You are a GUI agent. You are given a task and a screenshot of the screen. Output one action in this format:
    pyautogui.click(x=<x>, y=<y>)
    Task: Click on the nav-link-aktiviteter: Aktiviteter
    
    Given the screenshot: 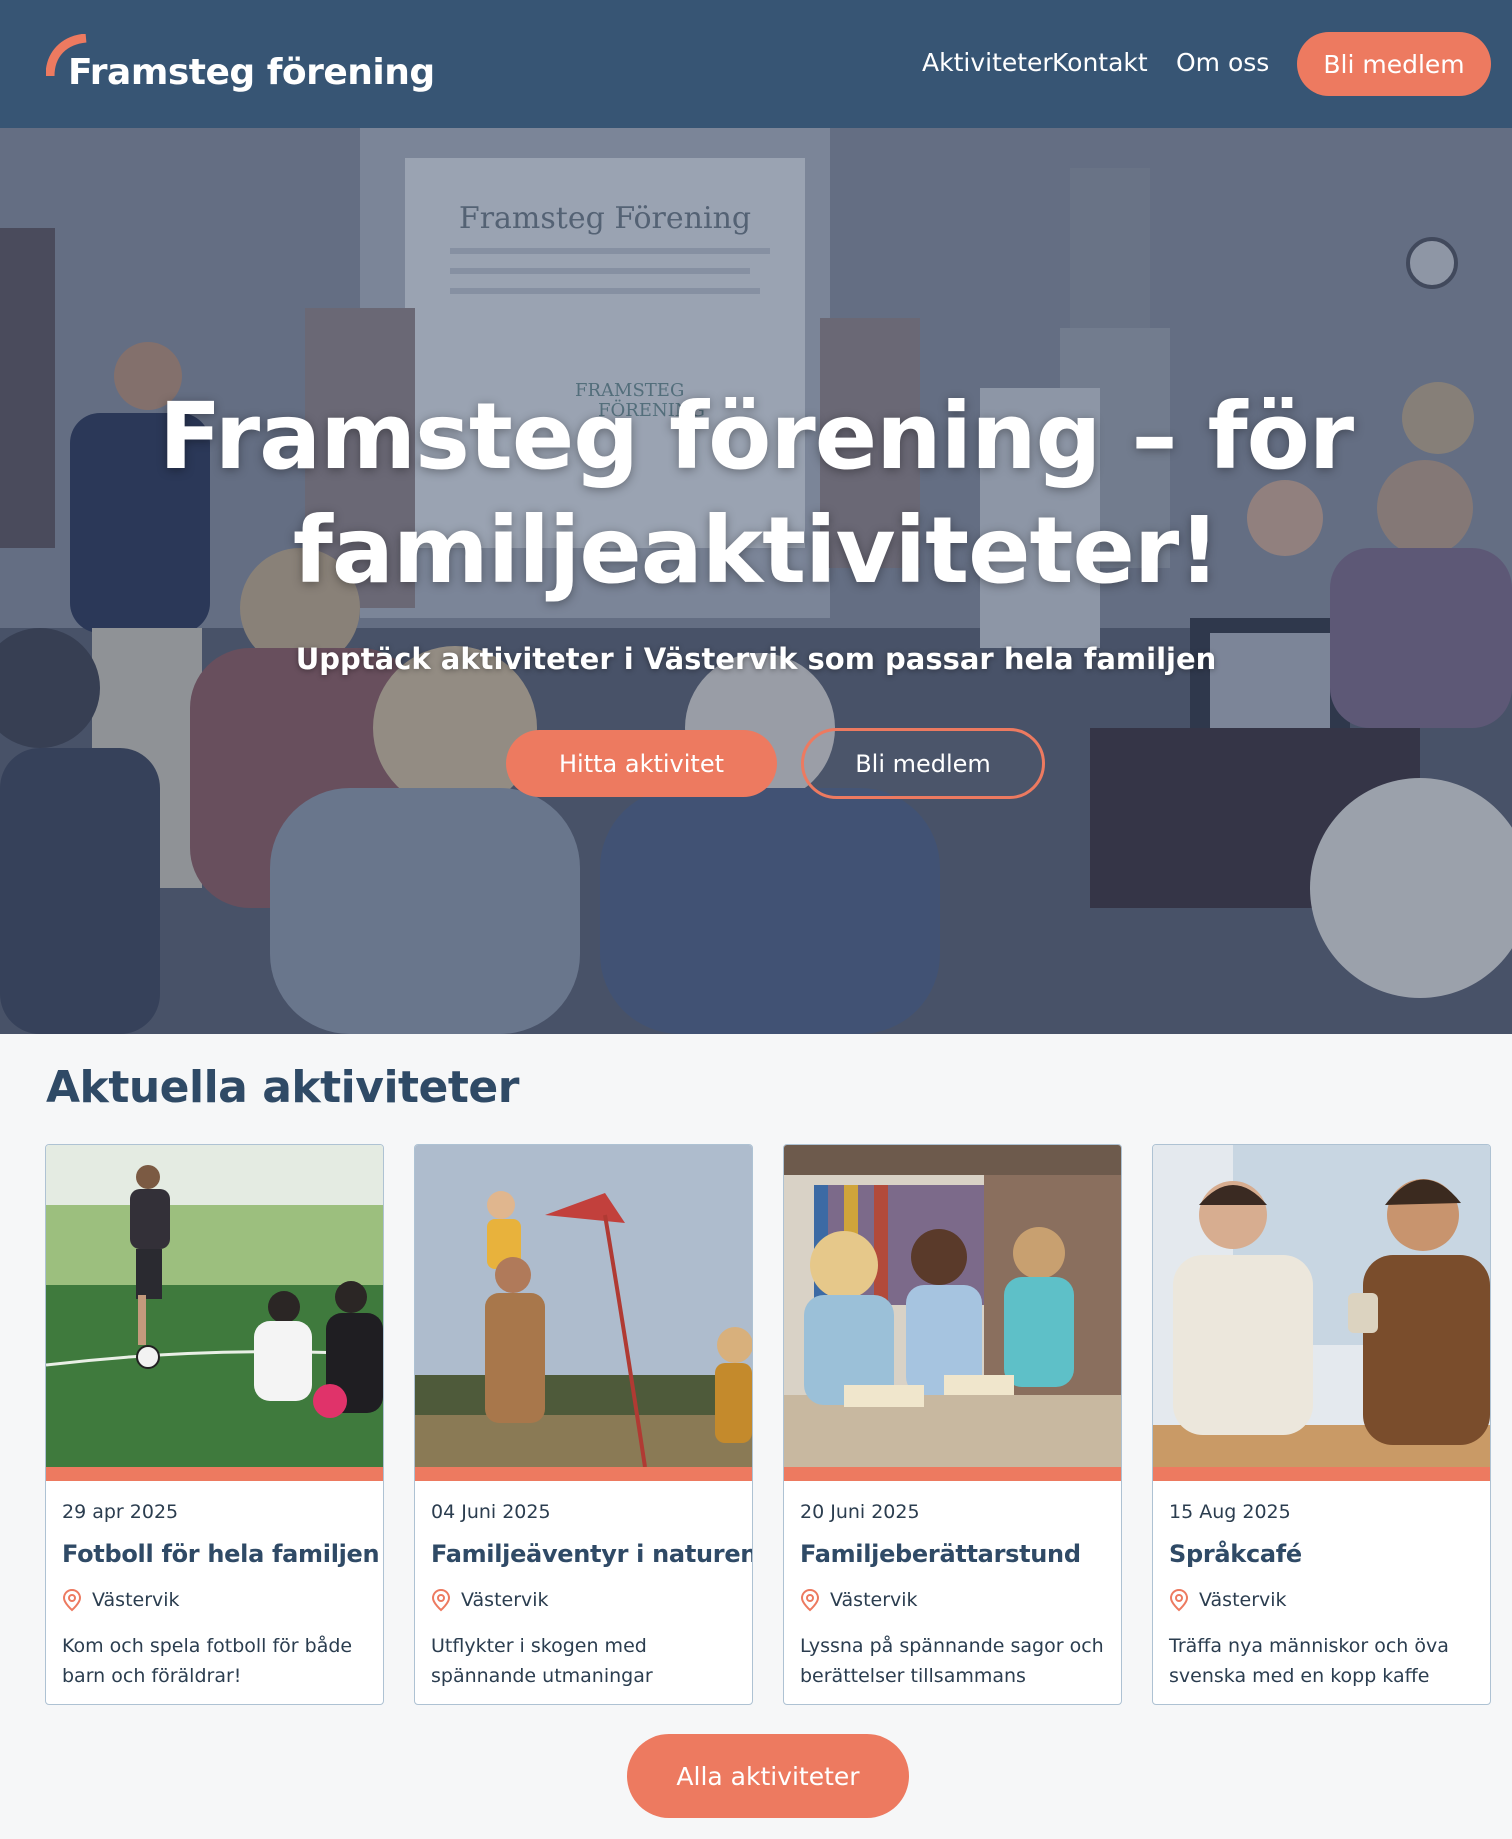 What is the action you would take?
    pyautogui.click(x=987, y=62)
    